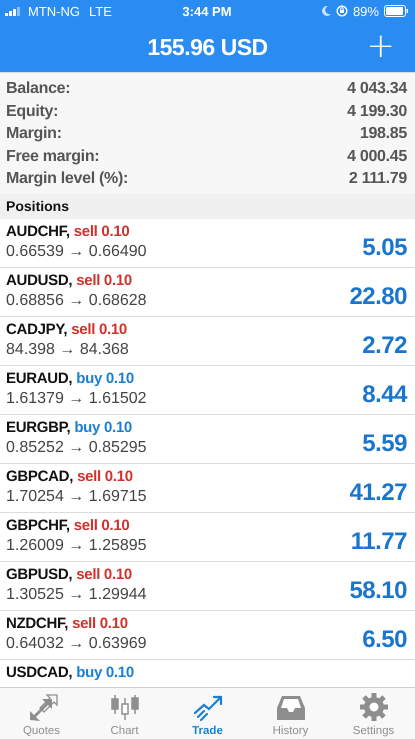  What do you see at coordinates (377, 111) in the screenshot?
I see `summary-value: 4 199.30` at bounding box center [377, 111].